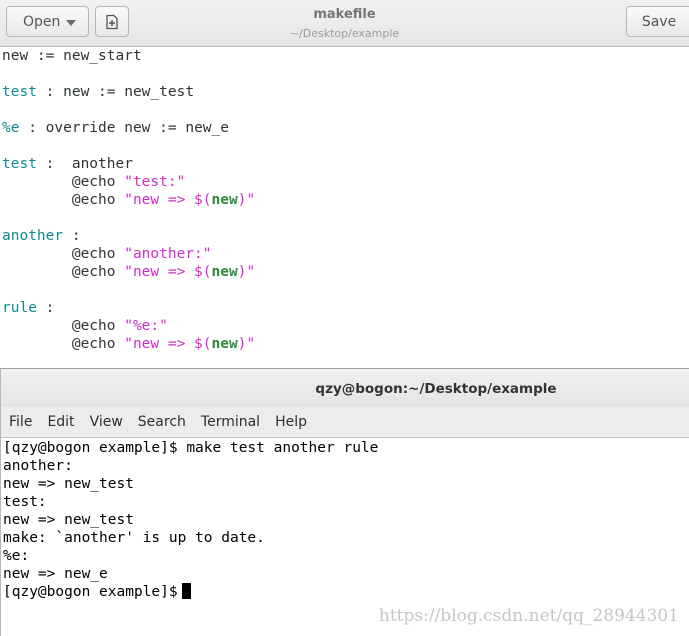 The height and width of the screenshot is (636, 689). I want to click on terminal-line: new => new_e, so click(55, 574).